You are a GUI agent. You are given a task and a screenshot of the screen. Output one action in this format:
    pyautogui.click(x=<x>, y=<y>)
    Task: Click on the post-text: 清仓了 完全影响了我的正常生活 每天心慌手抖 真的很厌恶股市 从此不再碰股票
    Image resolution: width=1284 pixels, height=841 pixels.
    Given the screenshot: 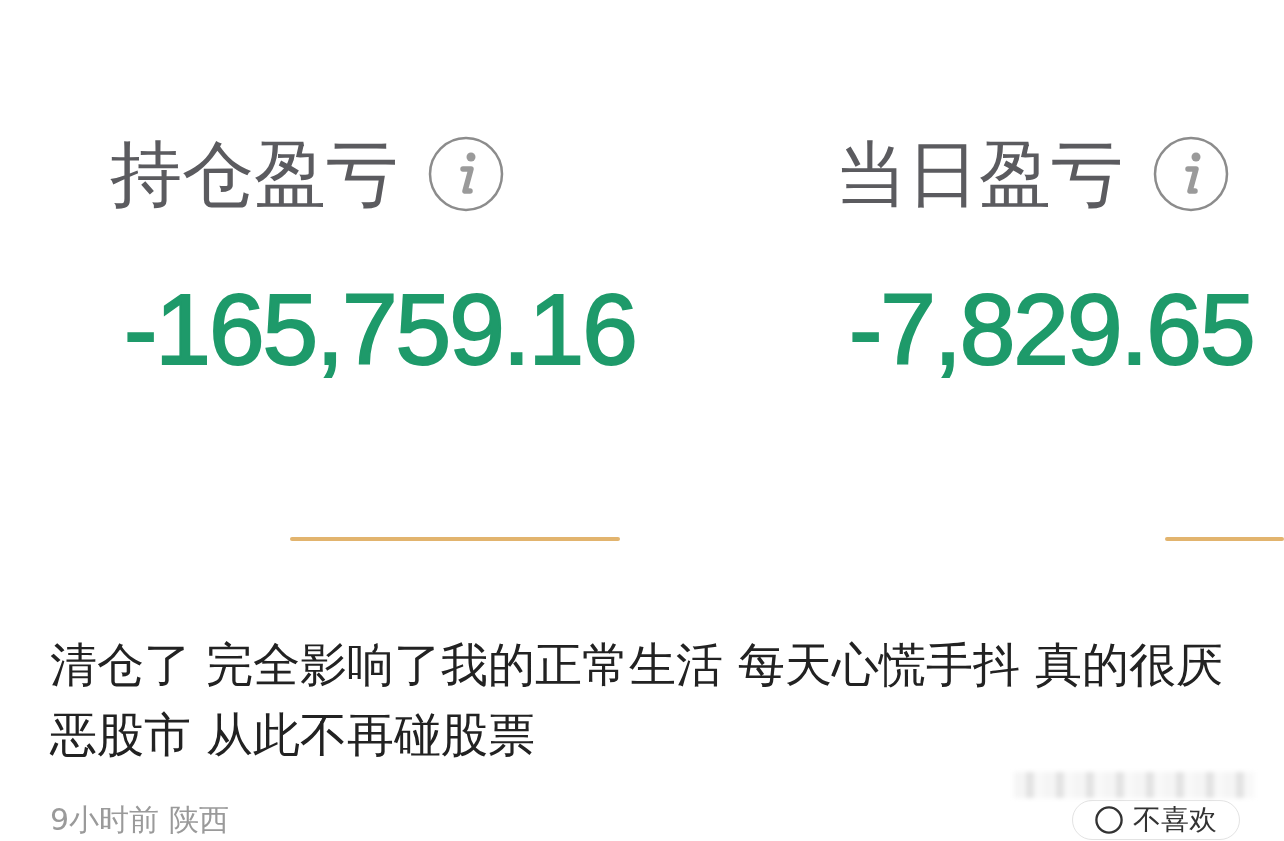 What is the action you would take?
    pyautogui.click(x=637, y=700)
    